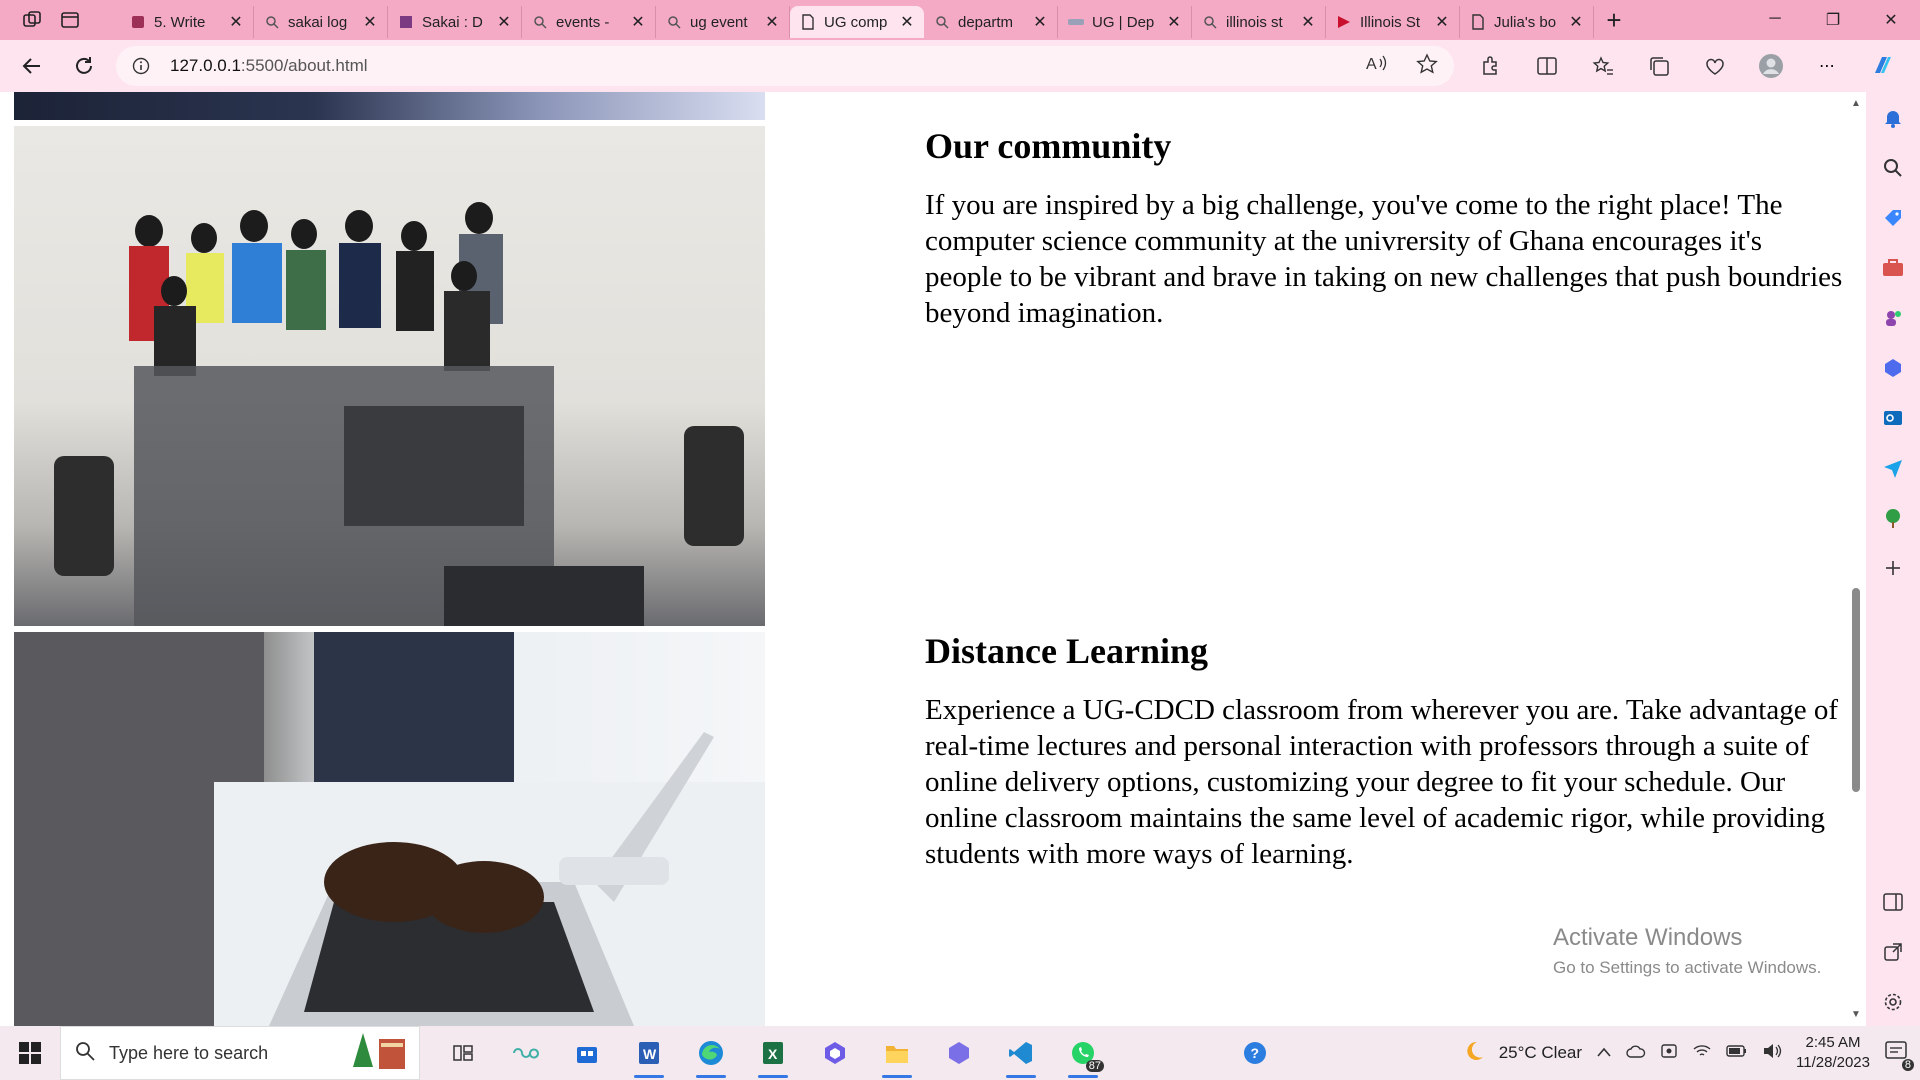  I want to click on performance-icon, so click(1715, 66).